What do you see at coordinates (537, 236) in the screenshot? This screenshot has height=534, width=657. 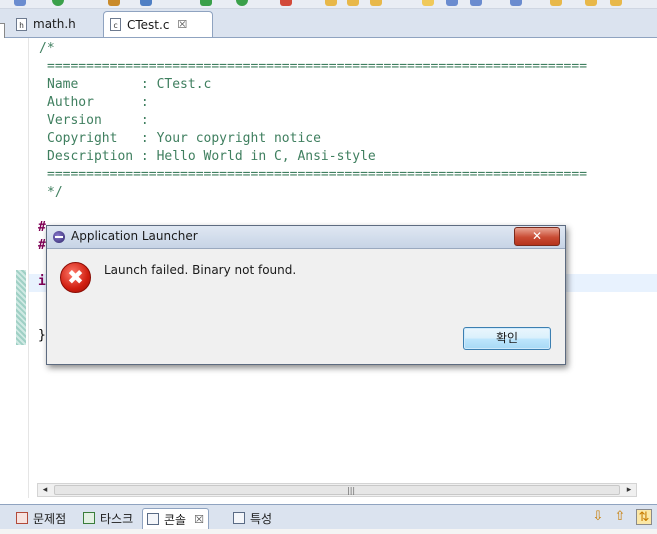 I see `dialog-close-button: ✕` at bounding box center [537, 236].